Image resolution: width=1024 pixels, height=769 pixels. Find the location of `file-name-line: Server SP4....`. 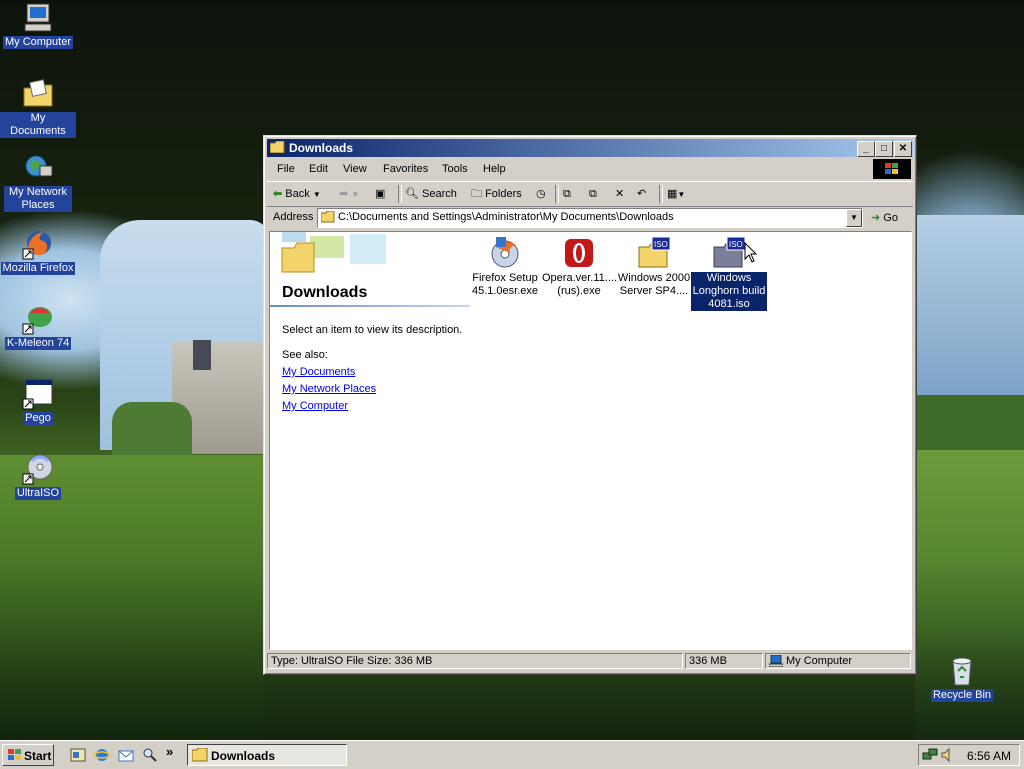

file-name-line: Server SP4.... is located at coordinates (654, 291).